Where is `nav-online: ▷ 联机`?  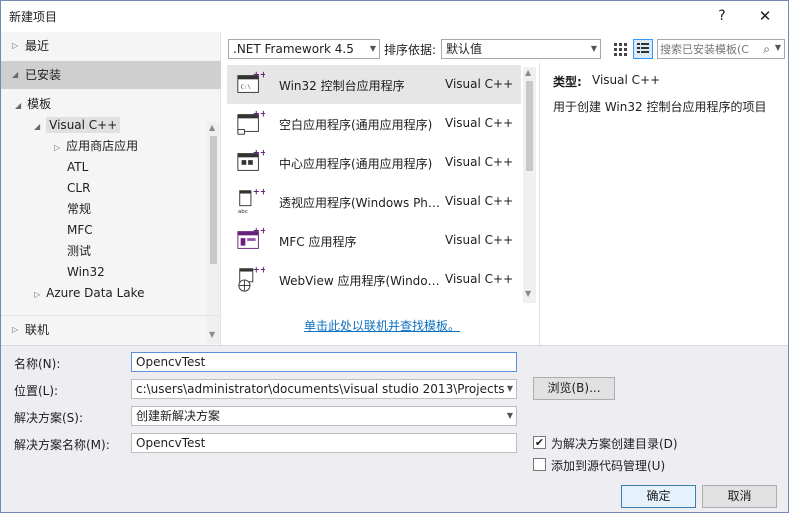
nav-online: ▷ 联机 is located at coordinates (111, 329).